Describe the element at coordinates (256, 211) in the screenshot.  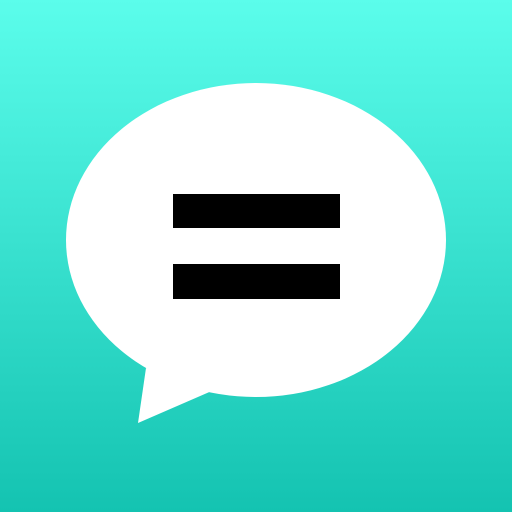
I see `equals-bar-top` at that location.